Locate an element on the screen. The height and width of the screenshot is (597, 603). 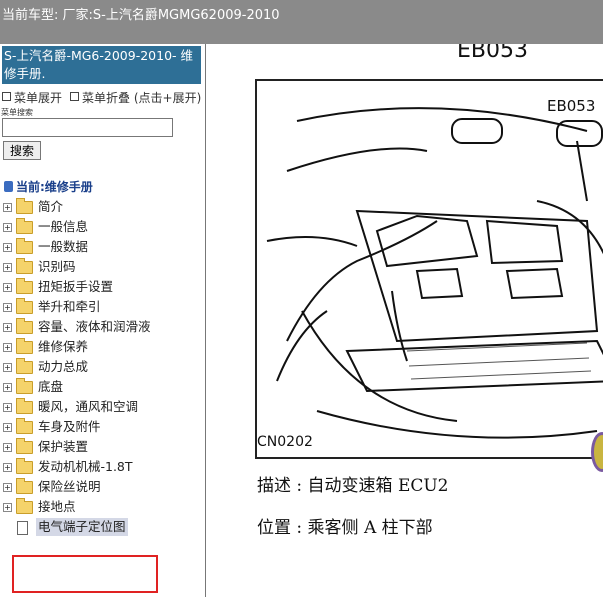
search-button: 搜索 is located at coordinates (22, 150).